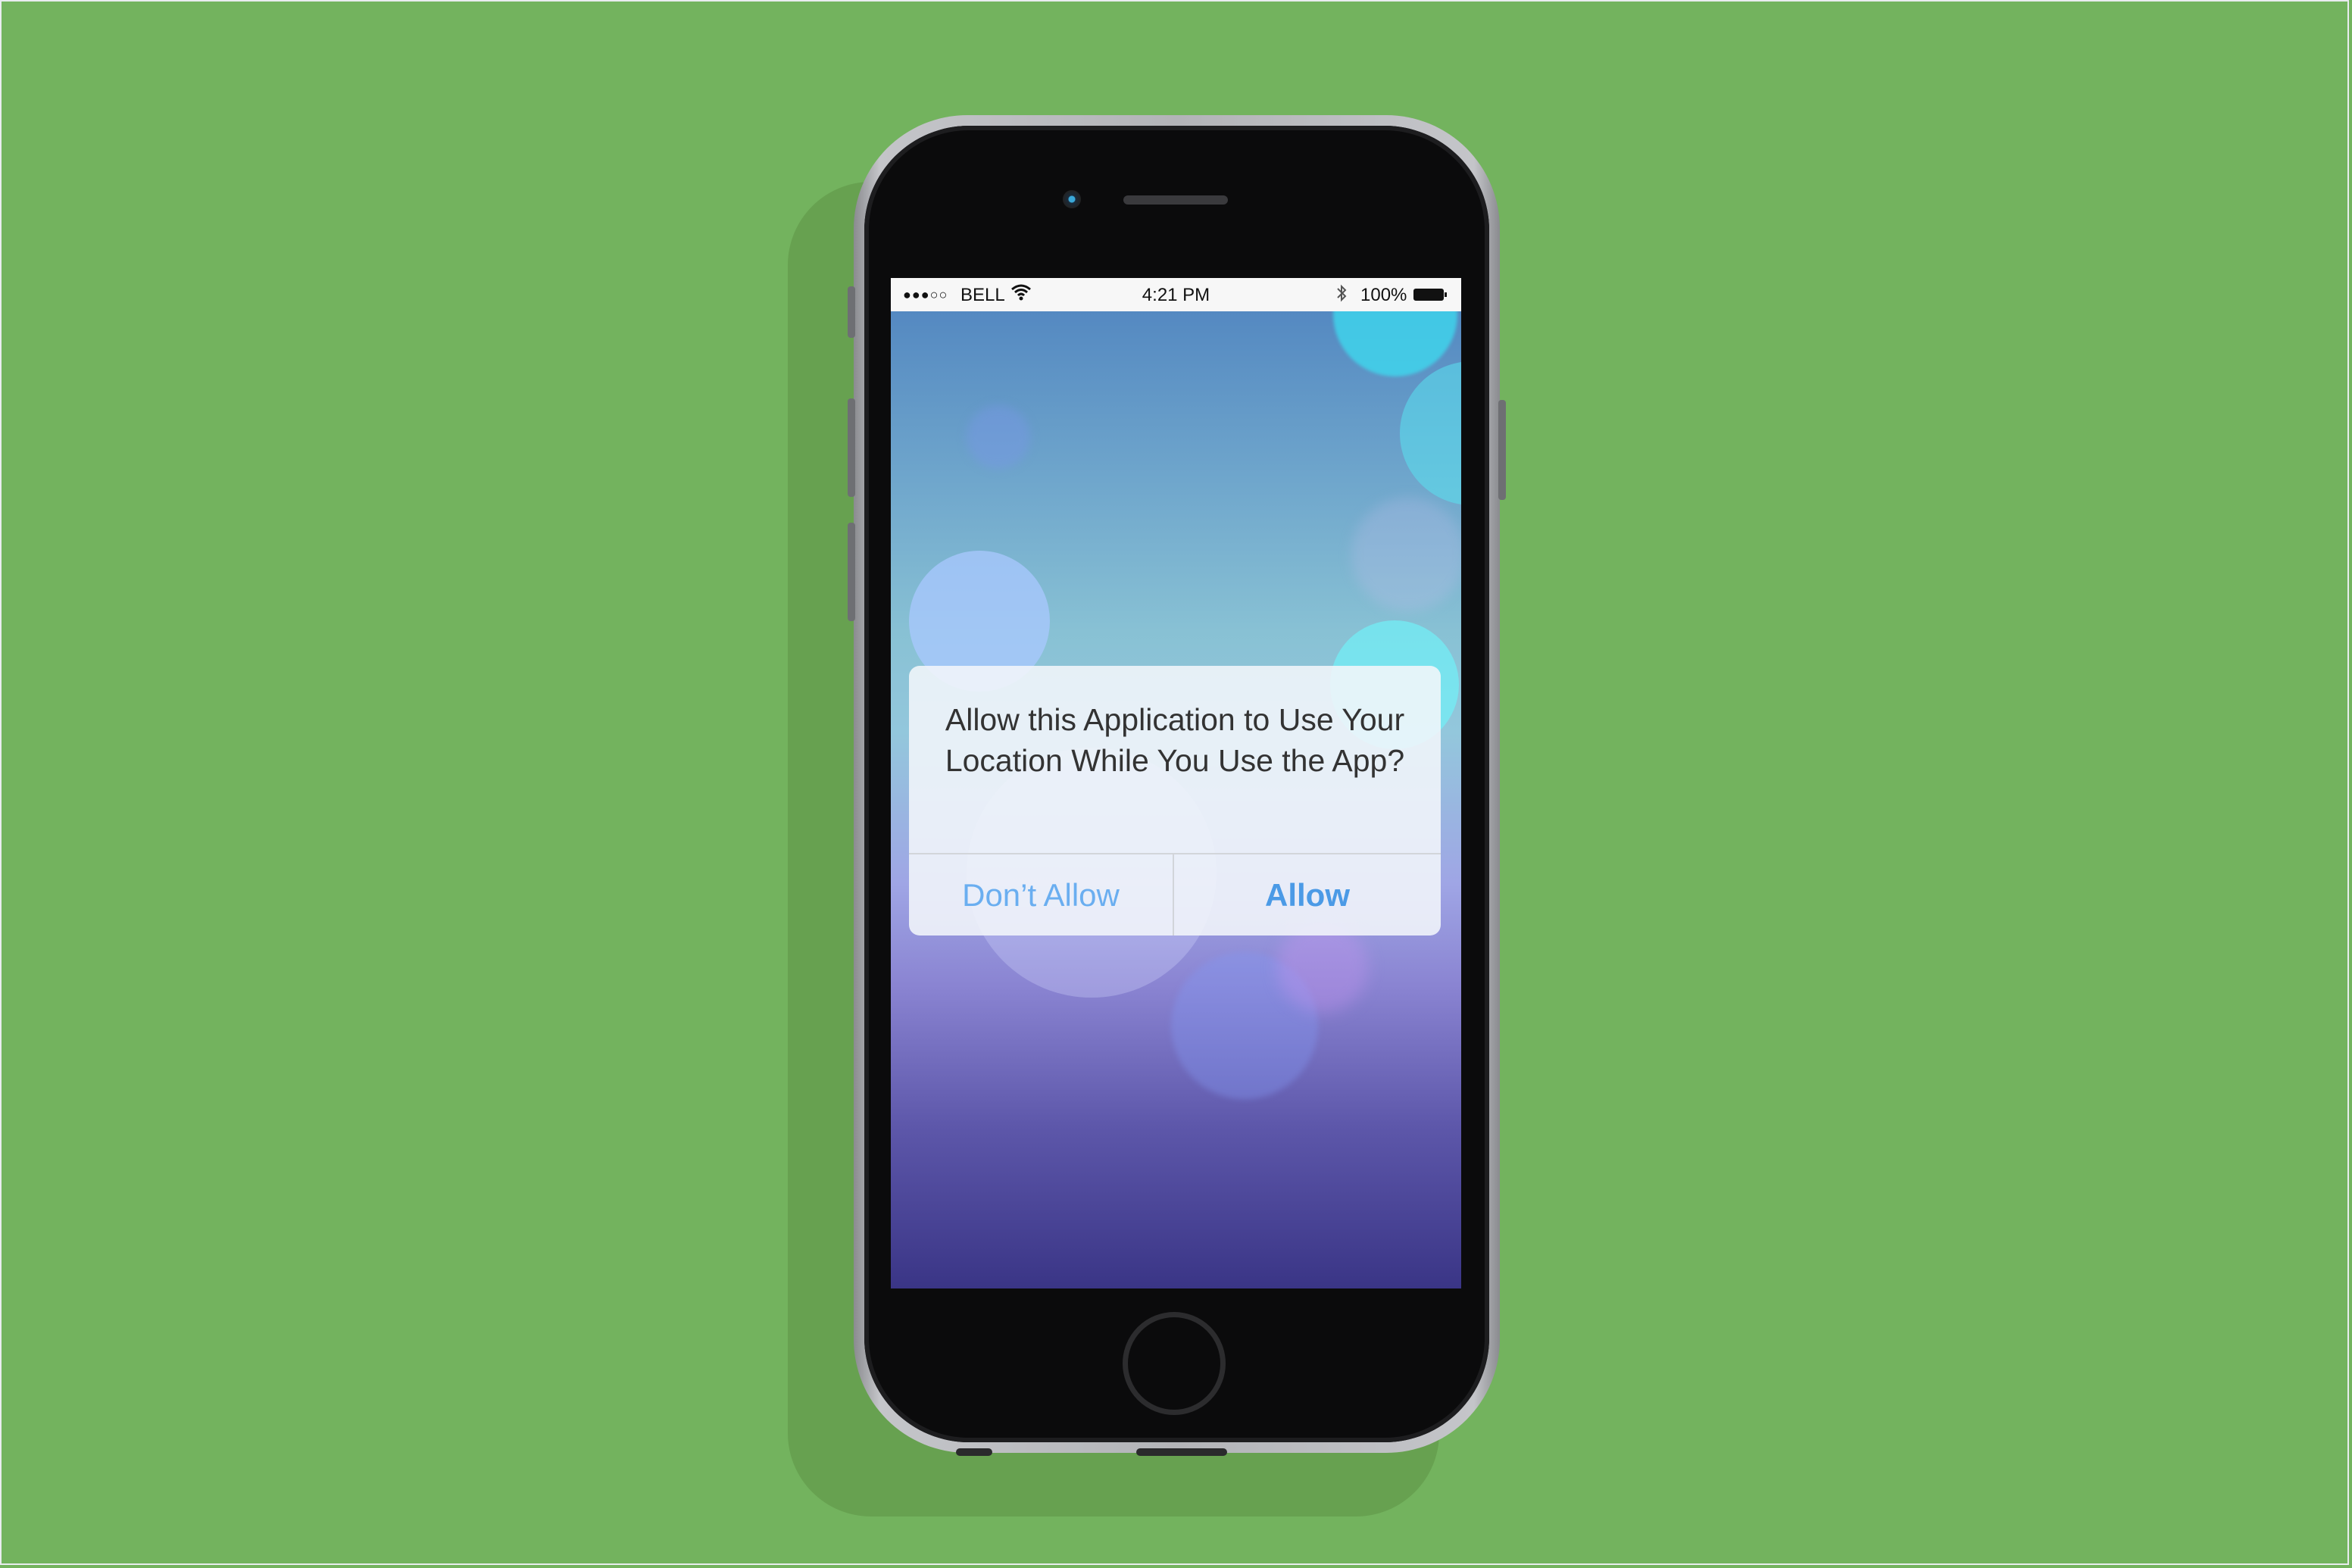 The height and width of the screenshot is (1568, 2352). What do you see at coordinates (1072, 199) in the screenshot?
I see `front-camera` at bounding box center [1072, 199].